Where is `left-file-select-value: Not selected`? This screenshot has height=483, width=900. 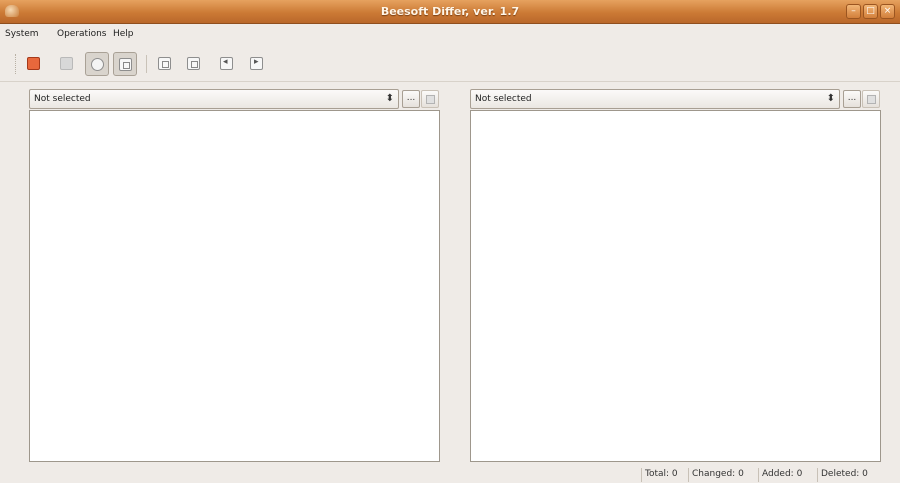
left-file-select-value: Not selected is located at coordinates (62, 99).